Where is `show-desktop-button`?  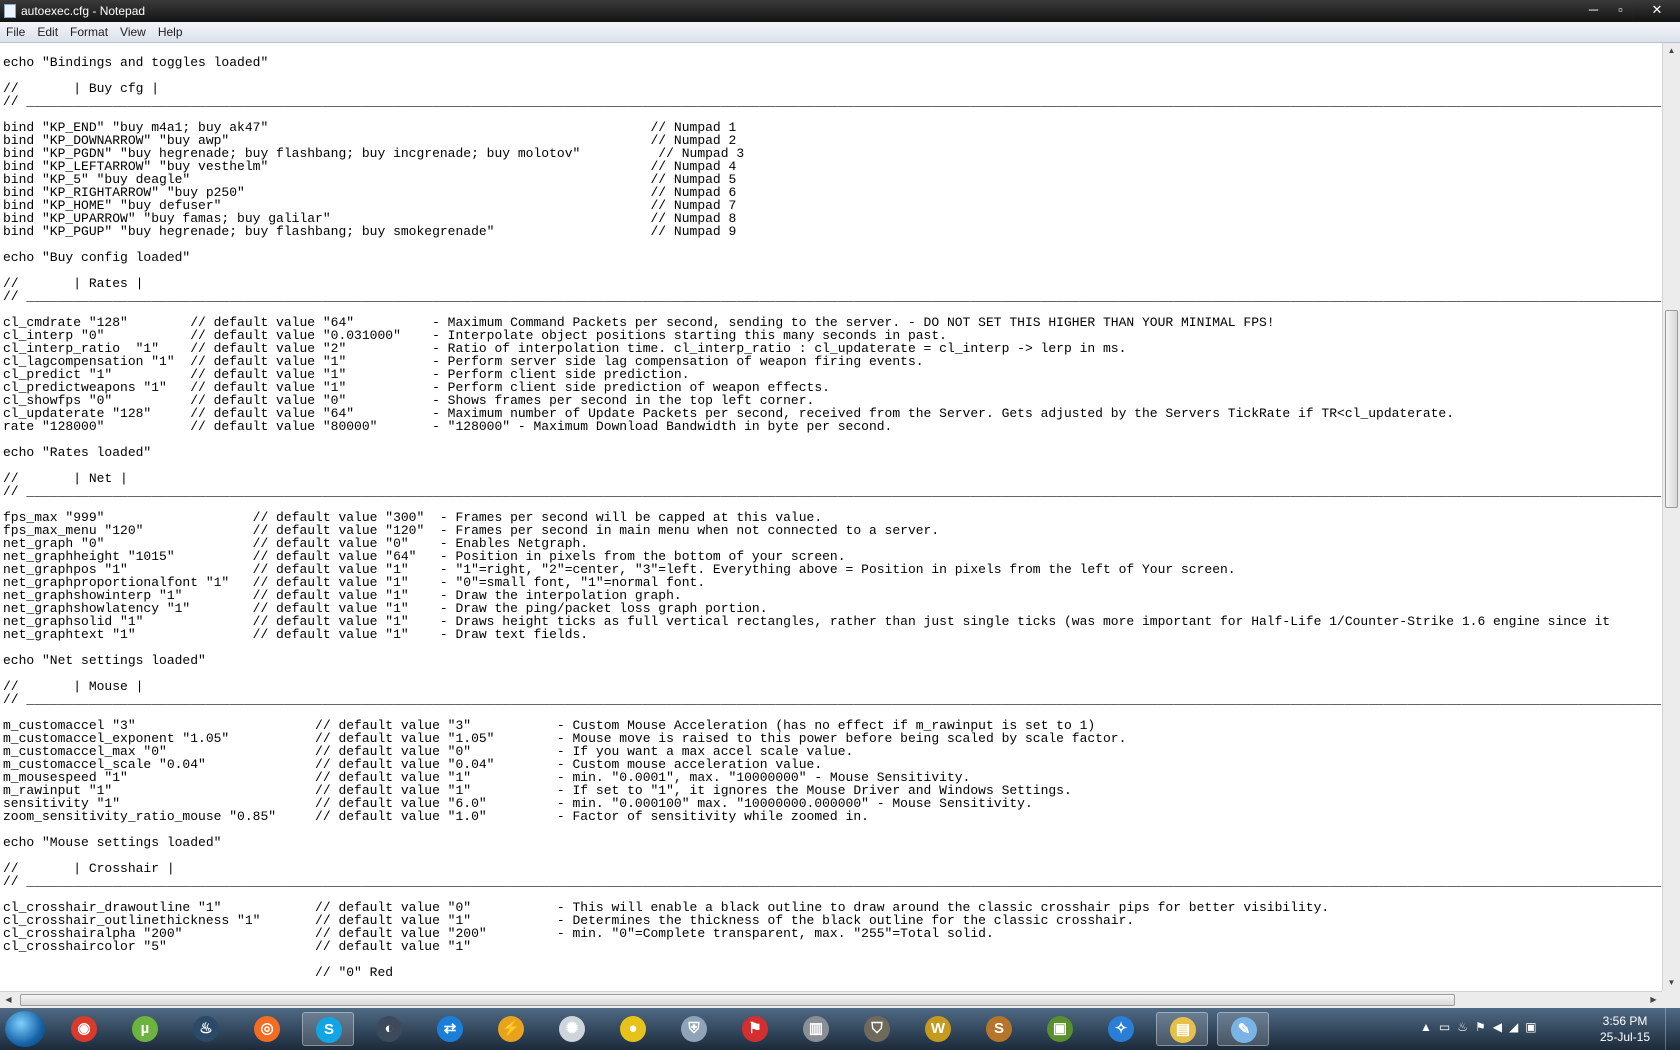
show-desktop-button is located at coordinates (1672, 1029).